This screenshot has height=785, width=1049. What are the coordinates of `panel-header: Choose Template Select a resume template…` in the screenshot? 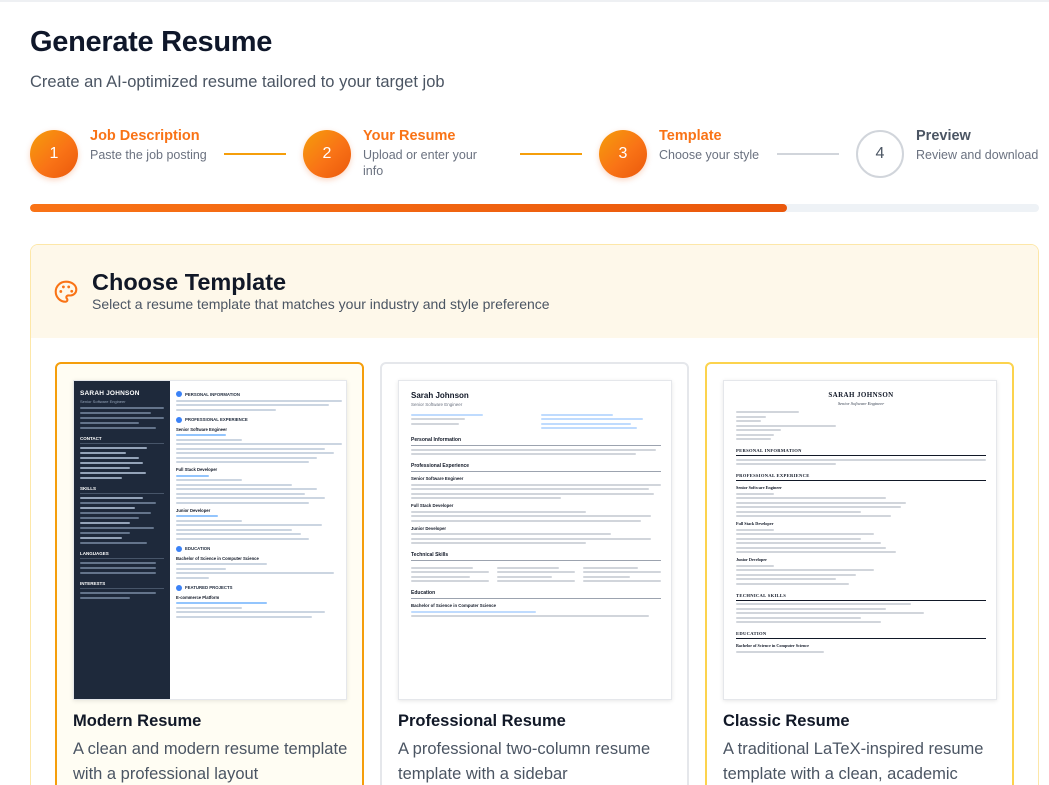 It's located at (534, 291).